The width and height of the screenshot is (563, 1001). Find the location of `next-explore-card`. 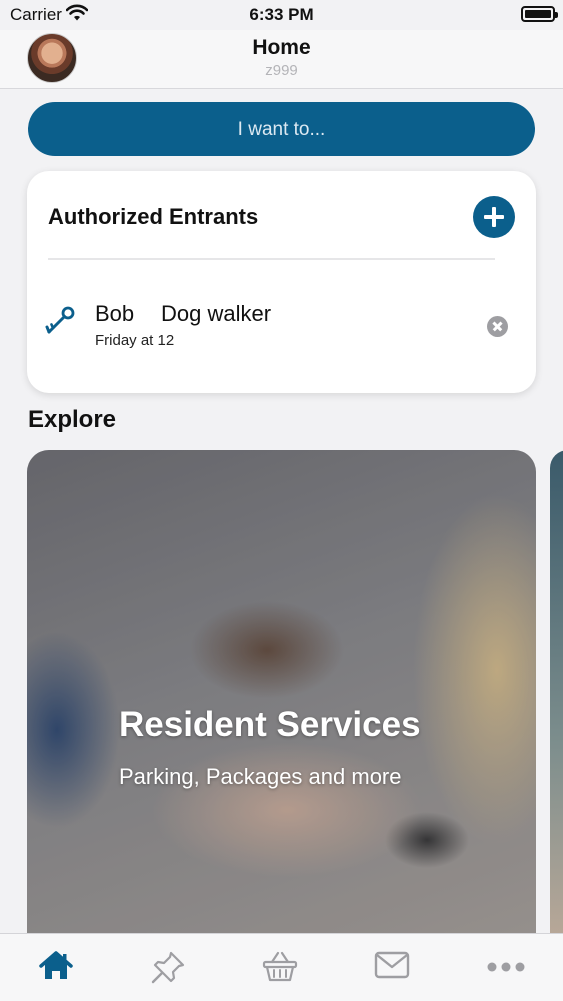

next-explore-card is located at coordinates (556, 695).